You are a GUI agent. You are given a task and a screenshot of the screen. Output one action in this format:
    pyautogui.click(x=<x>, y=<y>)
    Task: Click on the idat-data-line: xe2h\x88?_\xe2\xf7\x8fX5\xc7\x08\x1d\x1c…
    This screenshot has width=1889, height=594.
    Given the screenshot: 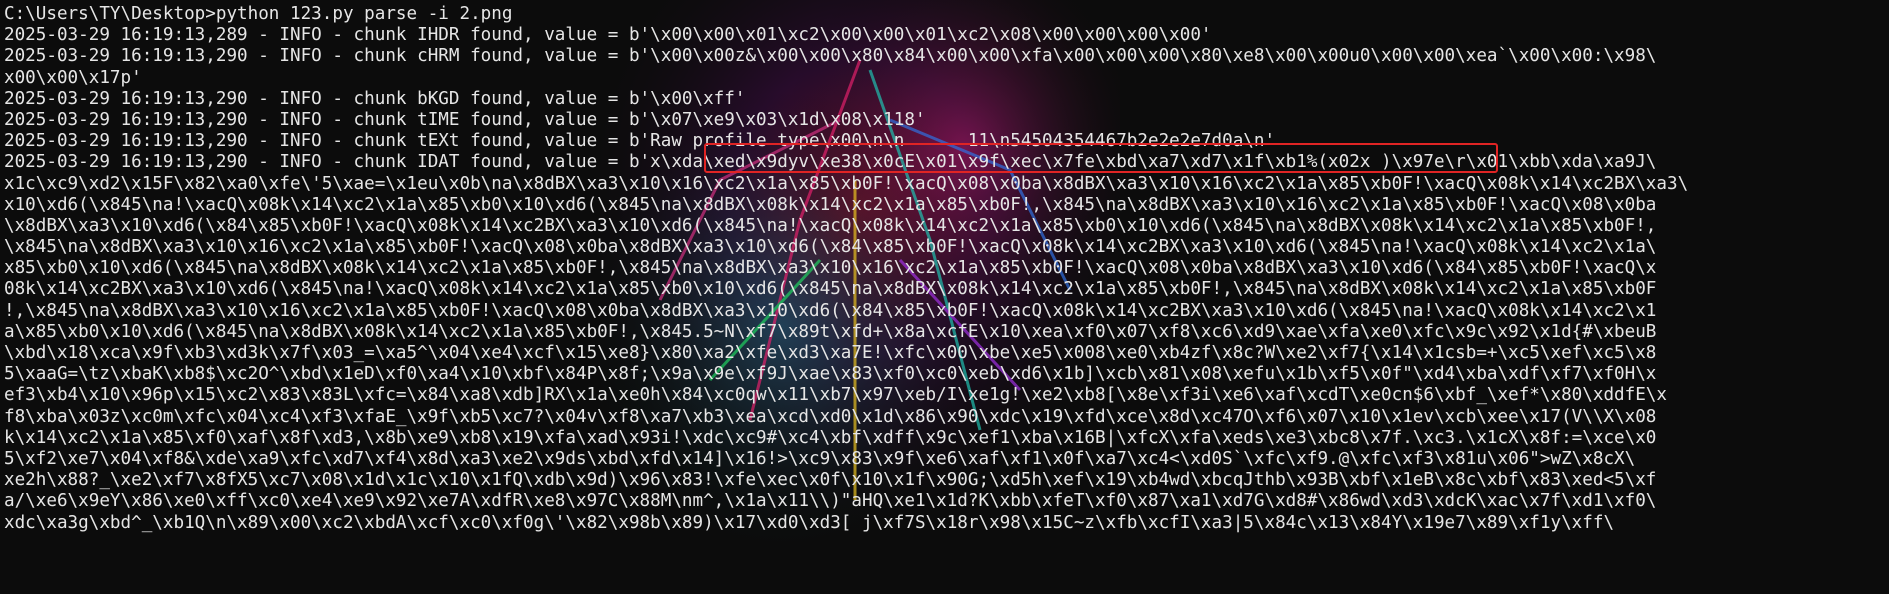 What is the action you would take?
    pyautogui.click(x=830, y=480)
    